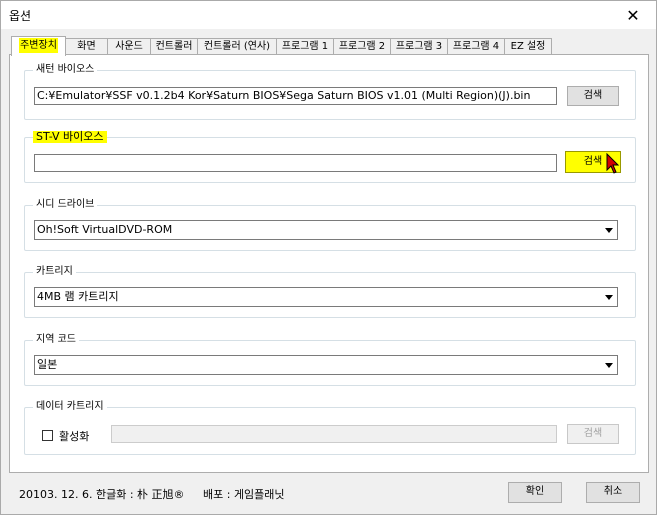 The image size is (657, 515). I want to click on cd-drive-group: 시디 드라이브 Oh!Soft VirtualDVD-ROM, so click(330, 225).